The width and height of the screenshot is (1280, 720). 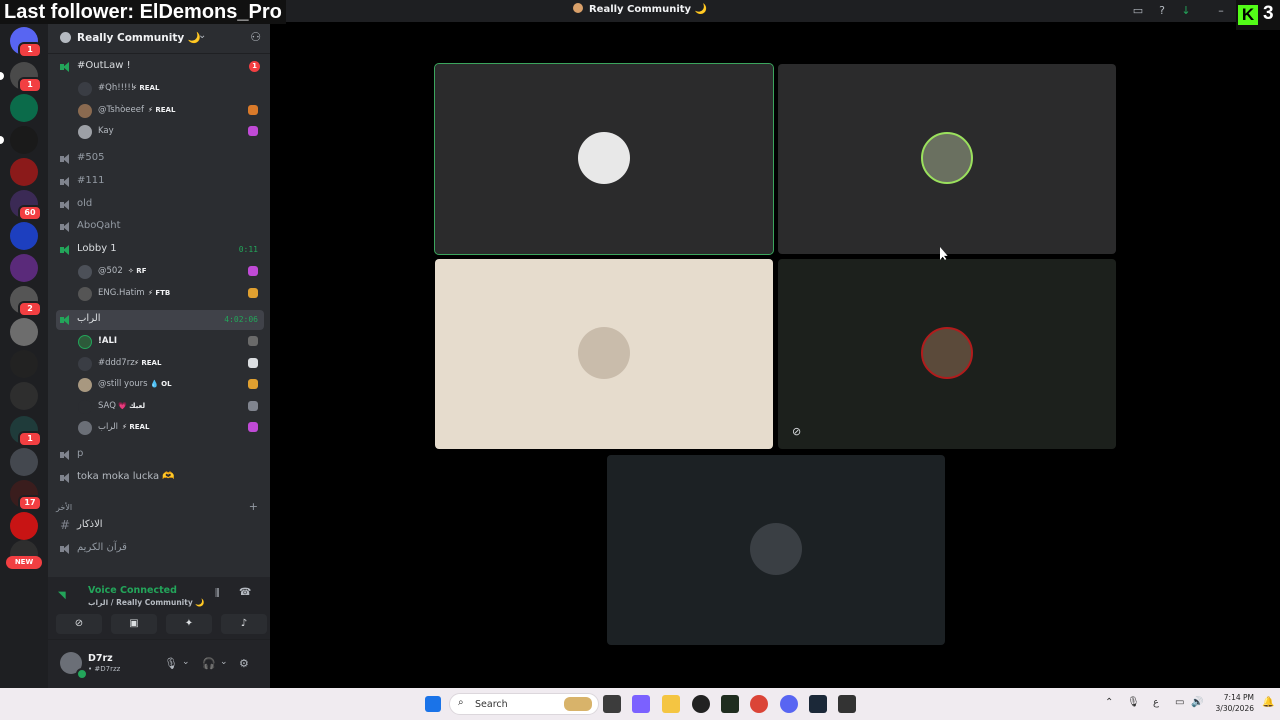 What do you see at coordinates (1156, 702) in the screenshot?
I see `language-icon: ع` at bounding box center [1156, 702].